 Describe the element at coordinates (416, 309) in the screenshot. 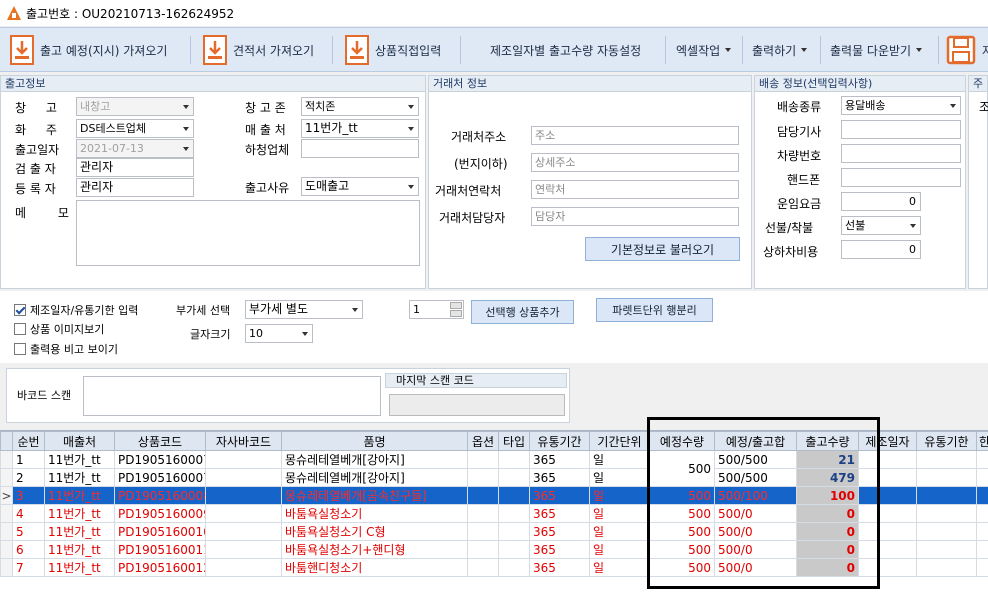

I see `stepper-value: 1` at that location.